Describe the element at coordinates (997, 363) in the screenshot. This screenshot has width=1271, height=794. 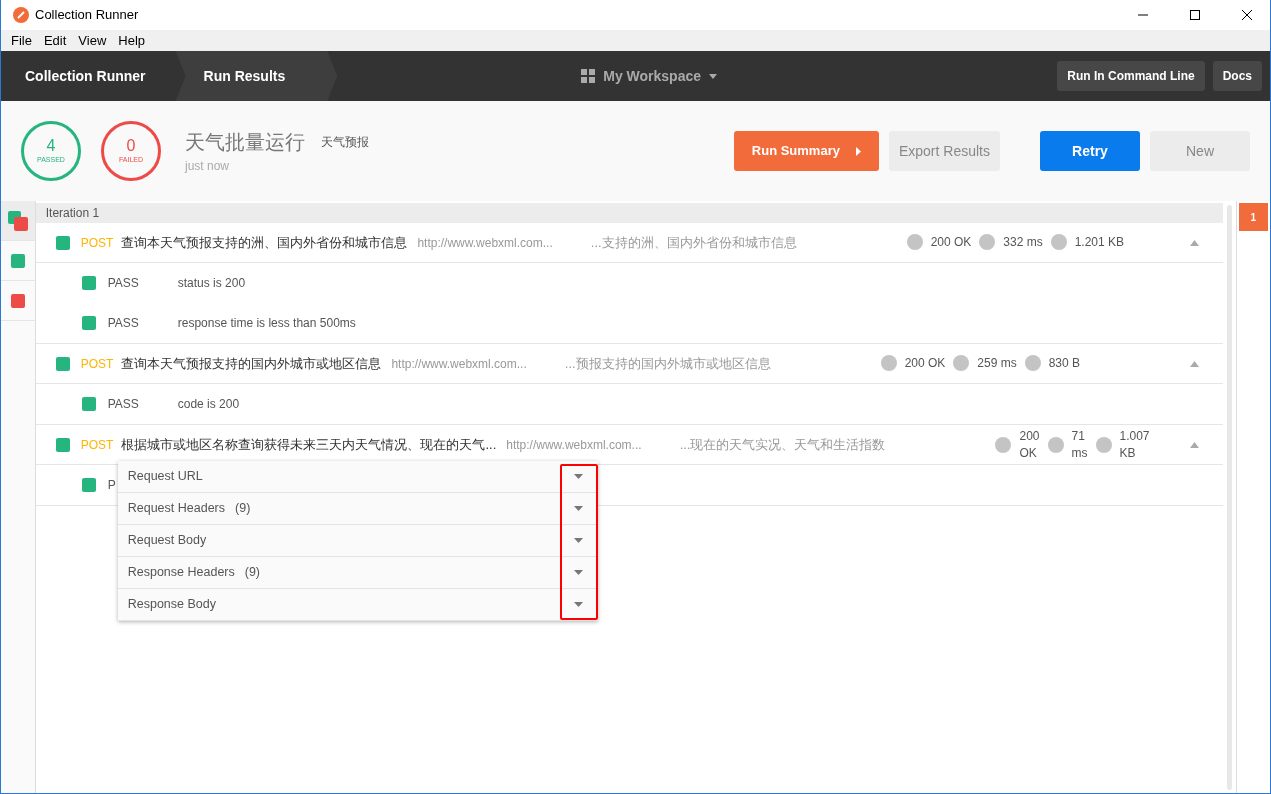
I see `time-text: 259 ms` at that location.